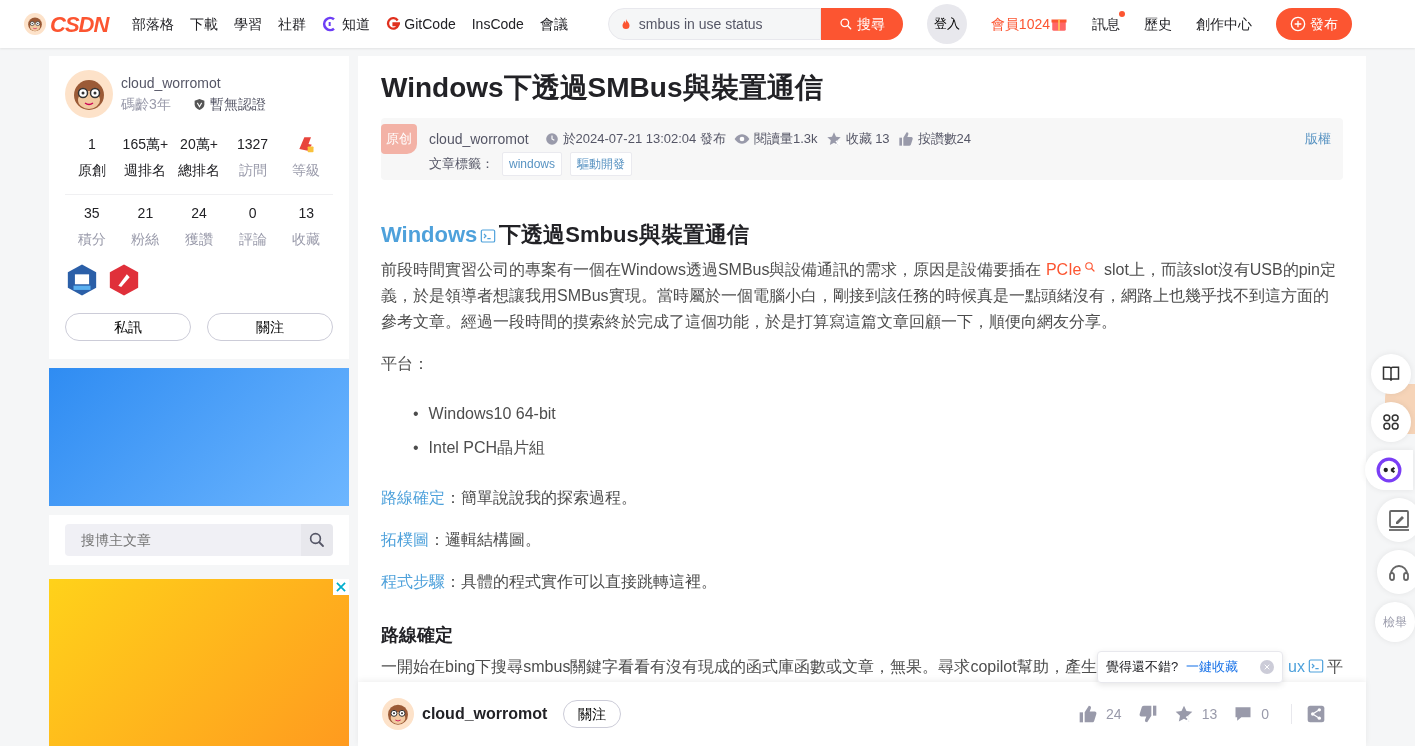  I want to click on logo-monkey-icon, so click(35, 24).